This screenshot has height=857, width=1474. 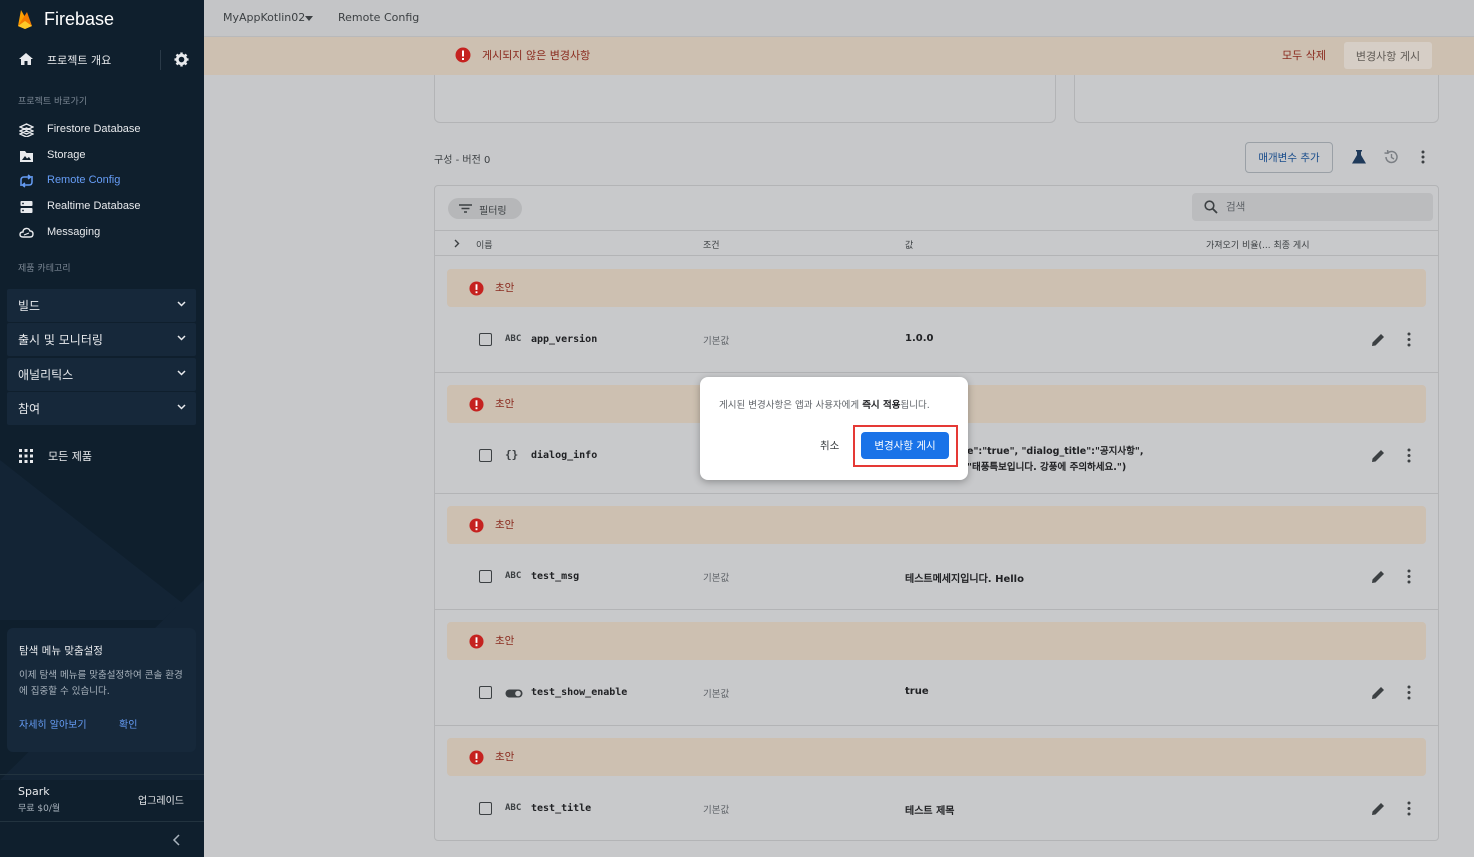 I want to click on column-header-value: 값, so click(x=909, y=246).